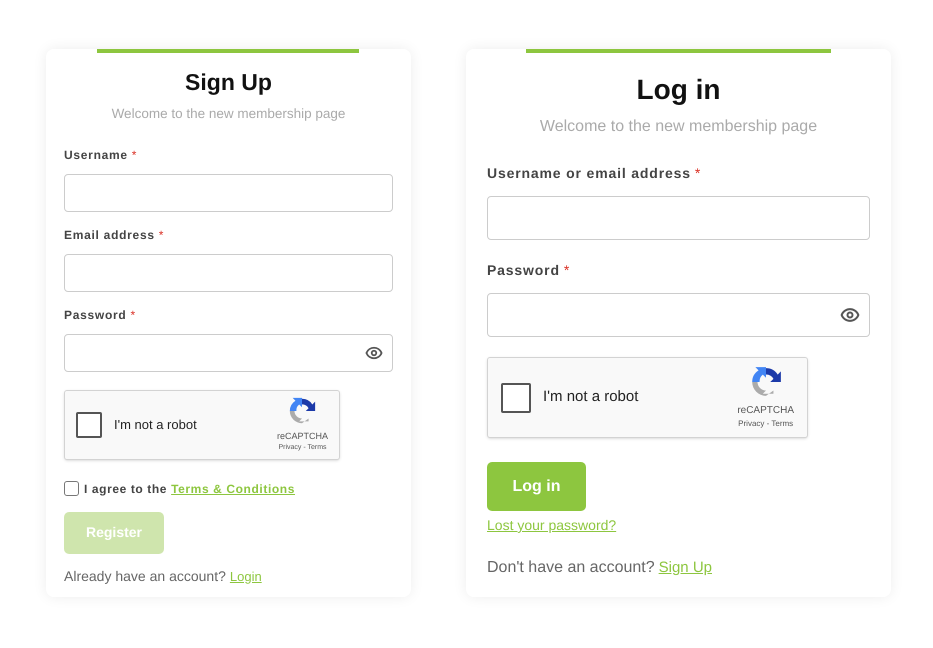 The width and height of the screenshot is (933, 648). What do you see at coordinates (126, 489) in the screenshot?
I see `agree-label: I agree to the` at bounding box center [126, 489].